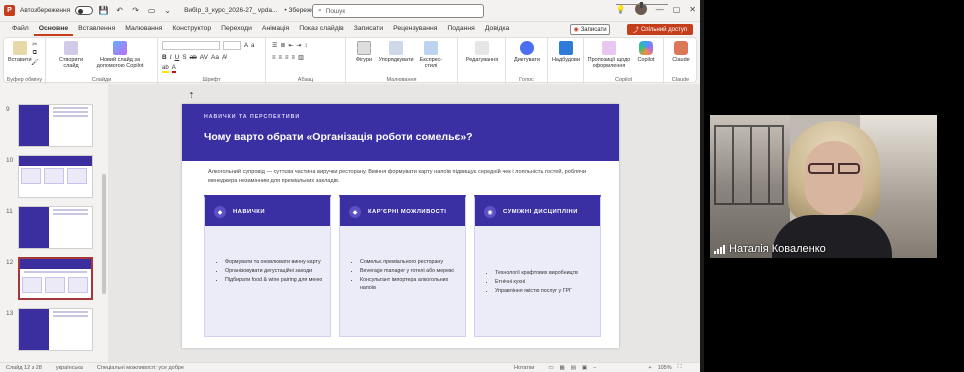 This screenshot has width=964, height=372. I want to click on tab-animations: Анімація, so click(275, 29).